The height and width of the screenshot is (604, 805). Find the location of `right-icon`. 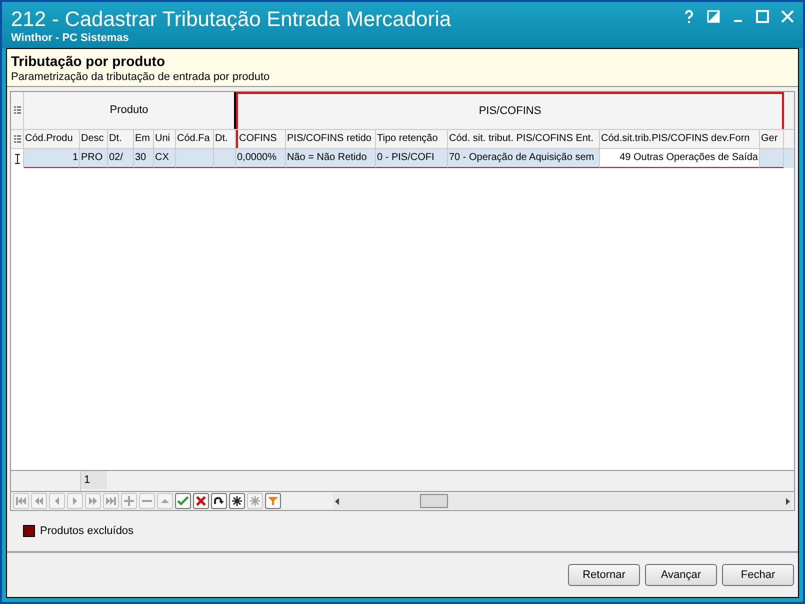

right-icon is located at coordinates (787, 501).